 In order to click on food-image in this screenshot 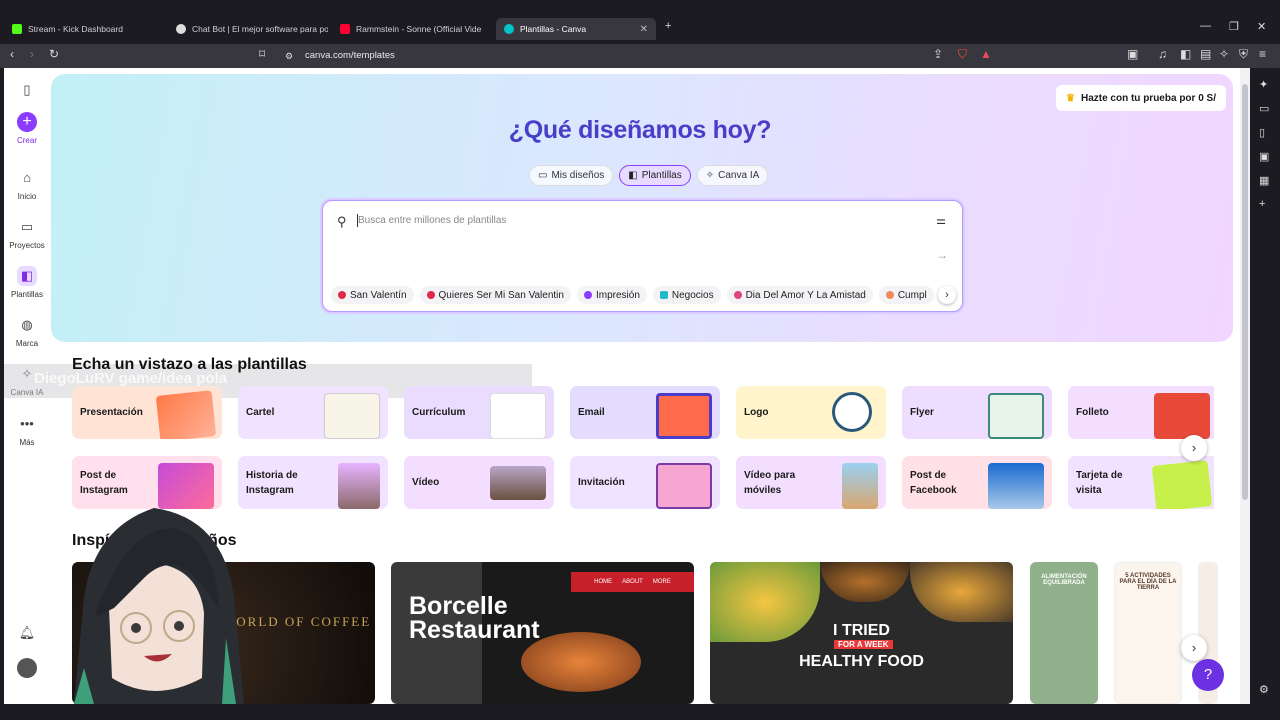, I will do `click(865, 582)`.